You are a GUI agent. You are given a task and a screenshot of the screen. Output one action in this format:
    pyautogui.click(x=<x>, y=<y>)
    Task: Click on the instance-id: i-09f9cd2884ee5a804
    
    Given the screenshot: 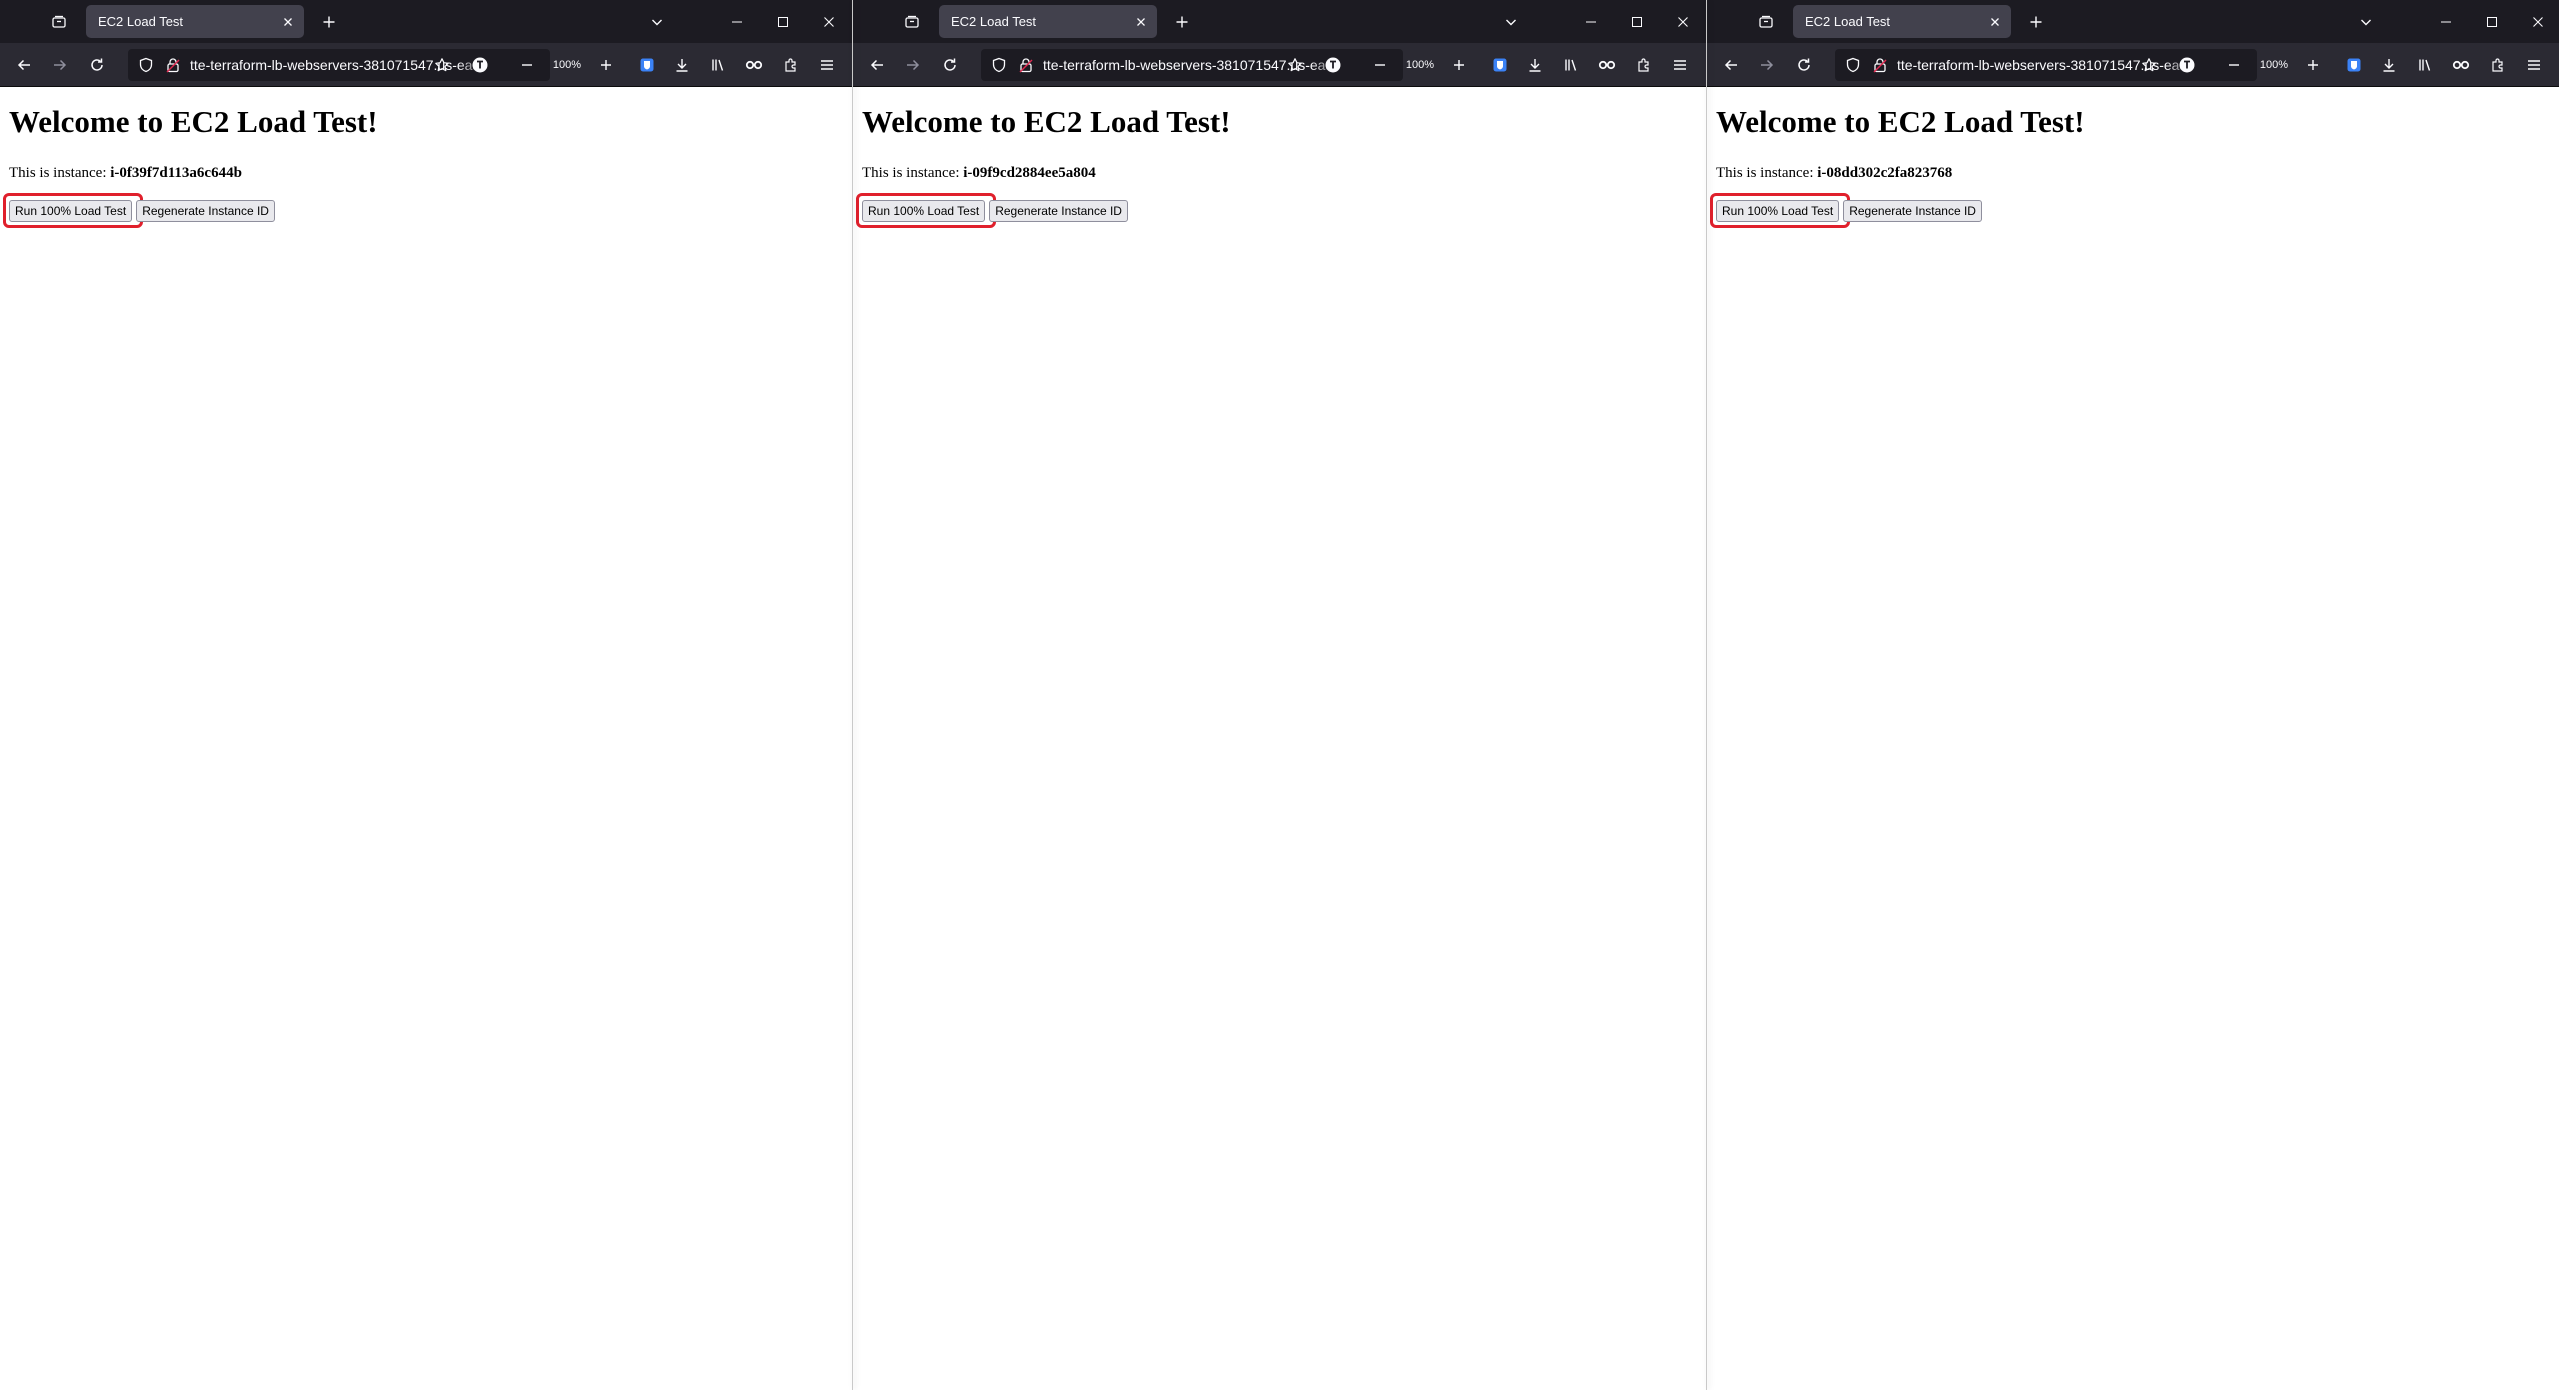 What is the action you would take?
    pyautogui.click(x=1029, y=173)
    